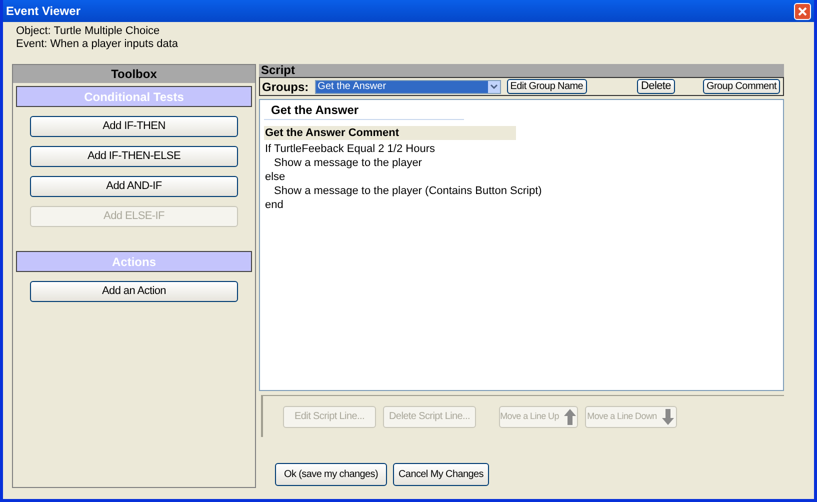 The width and height of the screenshot is (817, 502). I want to click on script-line: Show a message to the player, so click(348, 163).